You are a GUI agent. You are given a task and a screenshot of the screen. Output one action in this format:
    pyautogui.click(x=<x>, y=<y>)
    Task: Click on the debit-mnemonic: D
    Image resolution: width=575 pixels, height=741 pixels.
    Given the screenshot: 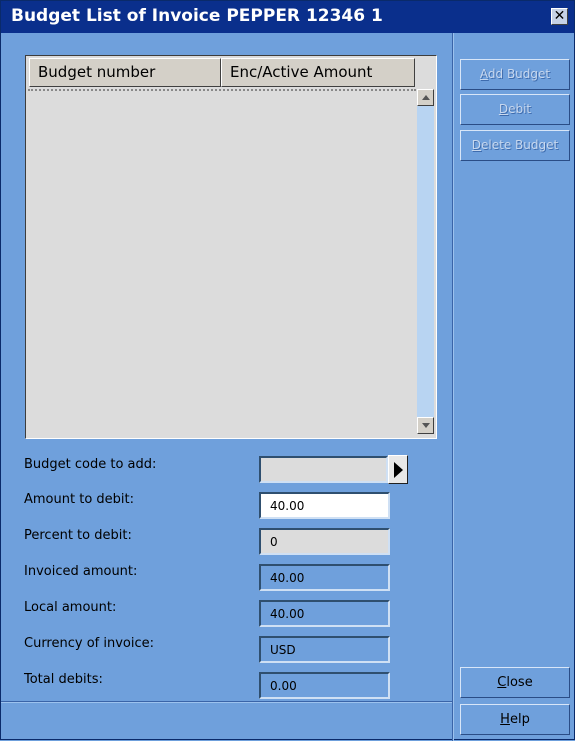 What is the action you would take?
    pyautogui.click(x=503, y=109)
    